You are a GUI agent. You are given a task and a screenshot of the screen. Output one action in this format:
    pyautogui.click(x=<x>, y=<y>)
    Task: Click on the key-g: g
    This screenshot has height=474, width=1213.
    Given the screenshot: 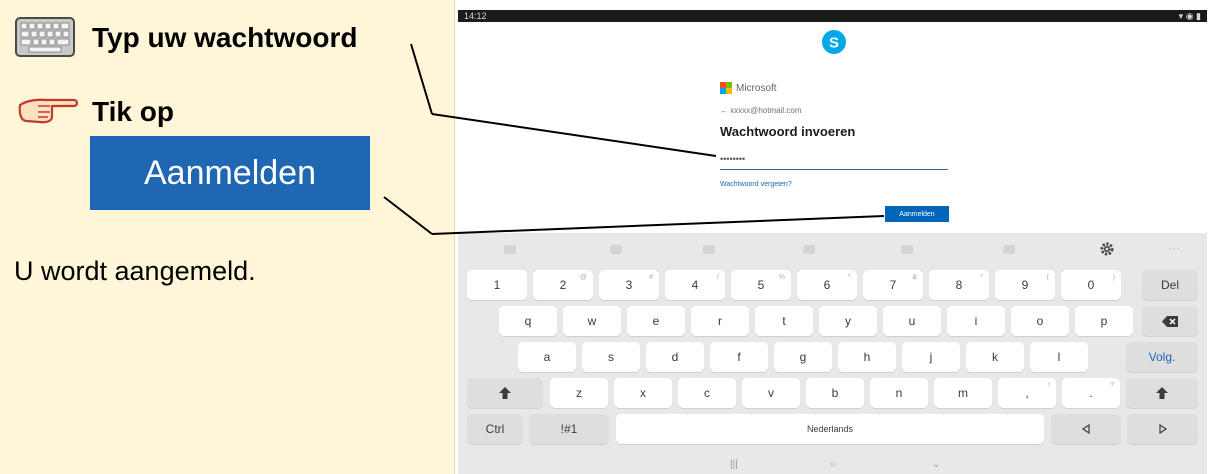 What is the action you would take?
    pyautogui.click(x=803, y=357)
    